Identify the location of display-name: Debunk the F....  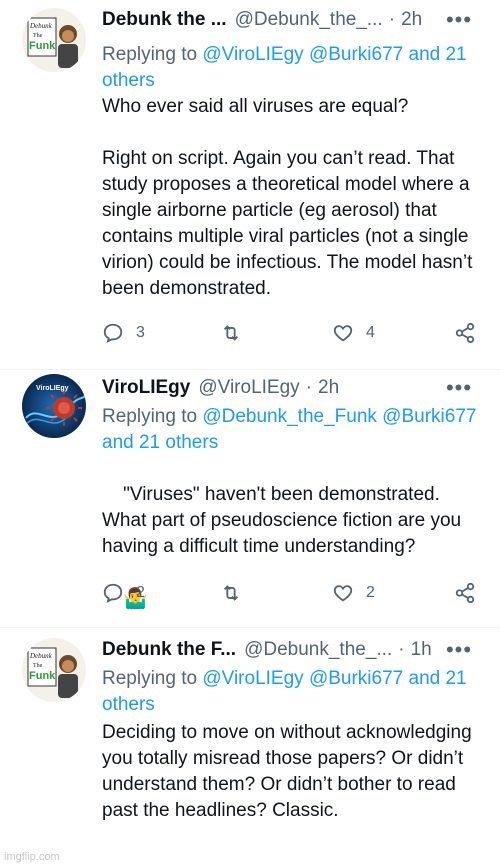
(169, 650).